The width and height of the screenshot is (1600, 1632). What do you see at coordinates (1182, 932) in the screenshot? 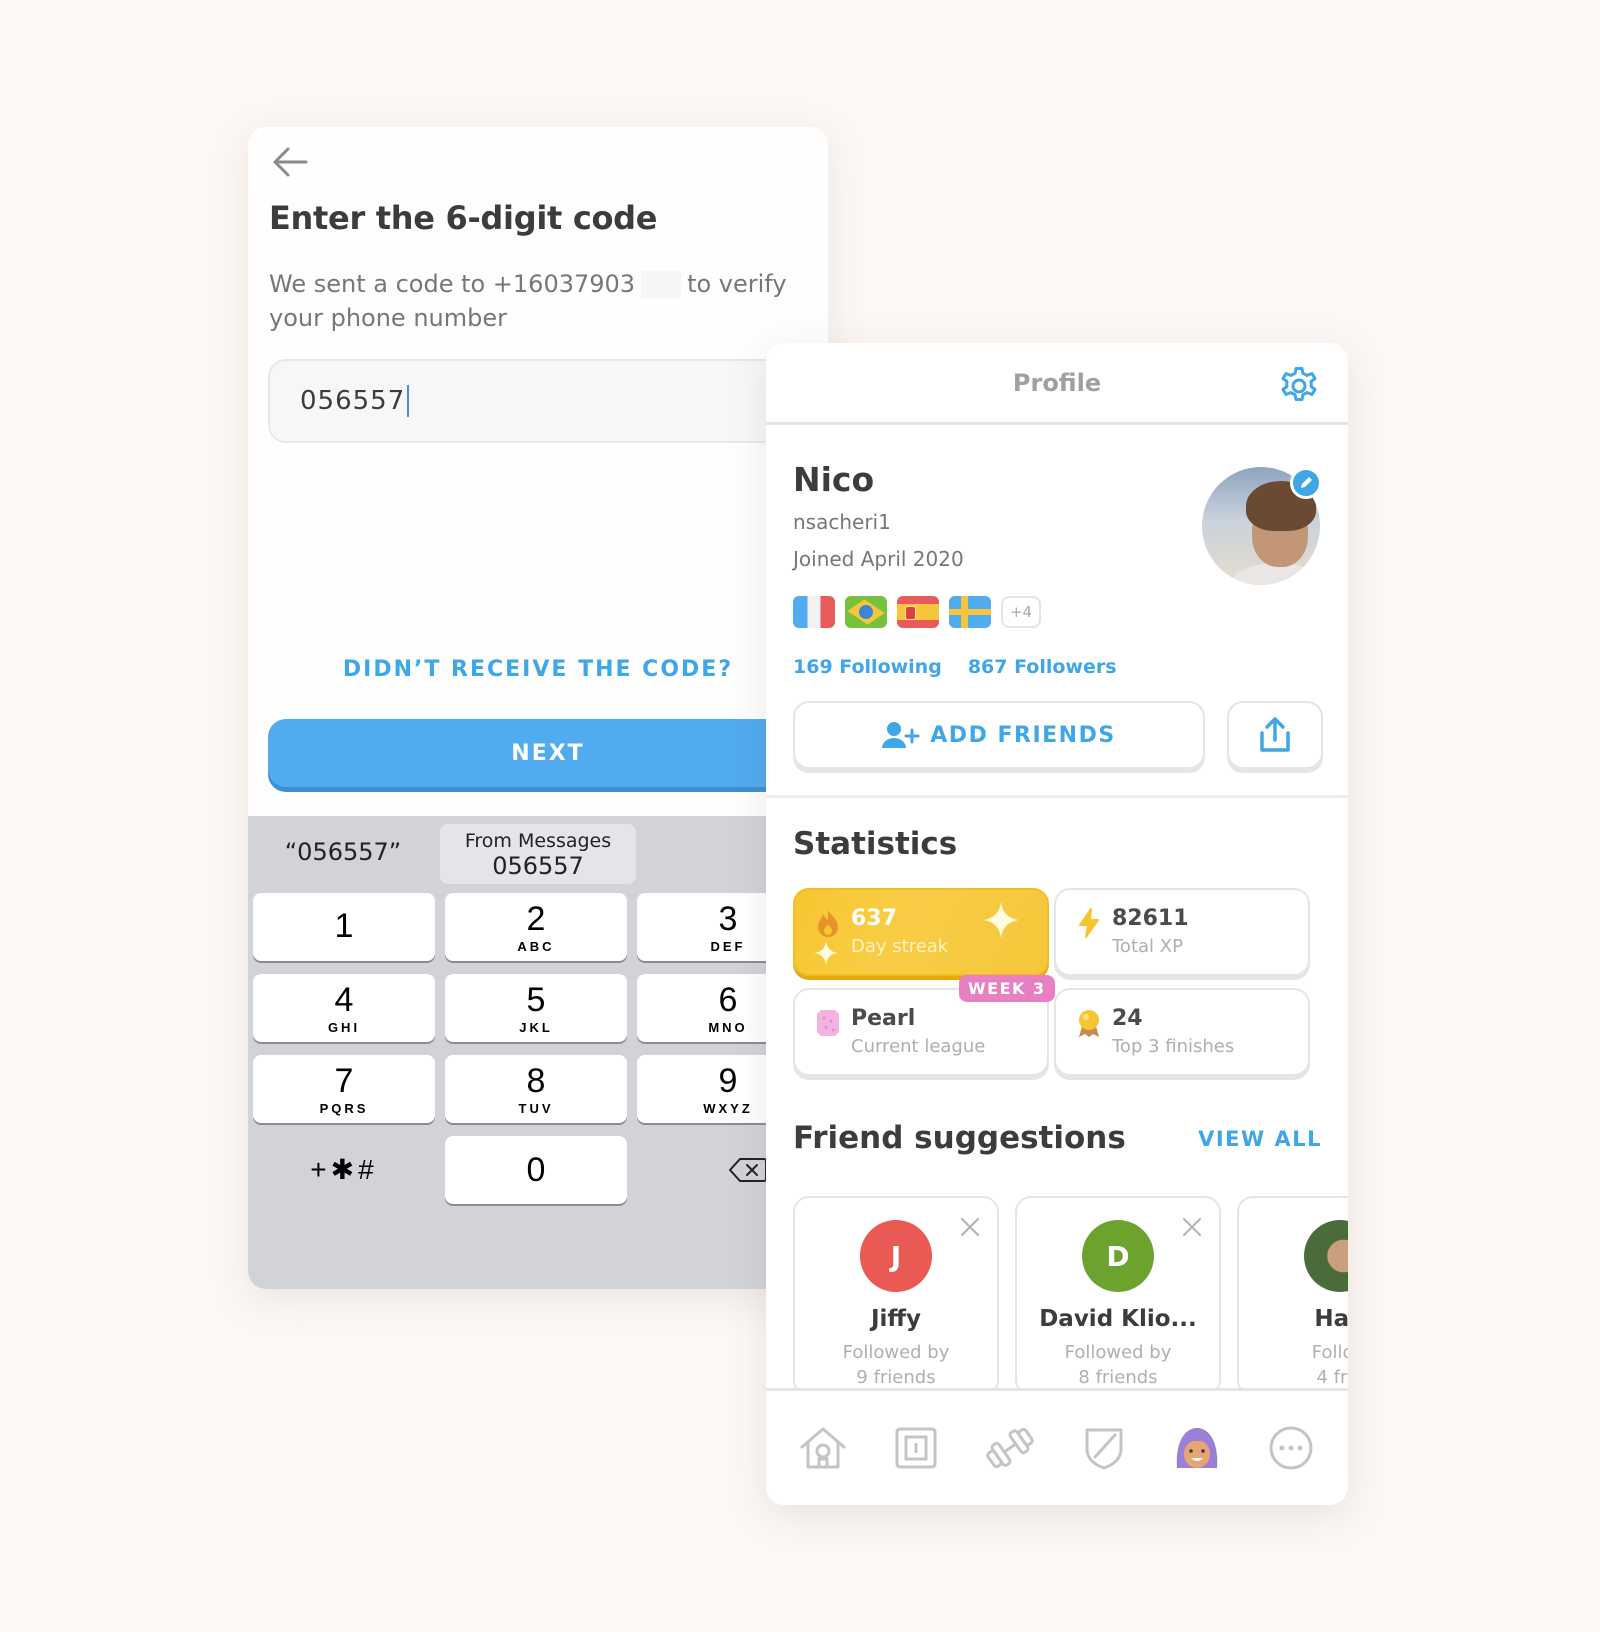
I see `stat-total-xp: 82611 Total XP` at bounding box center [1182, 932].